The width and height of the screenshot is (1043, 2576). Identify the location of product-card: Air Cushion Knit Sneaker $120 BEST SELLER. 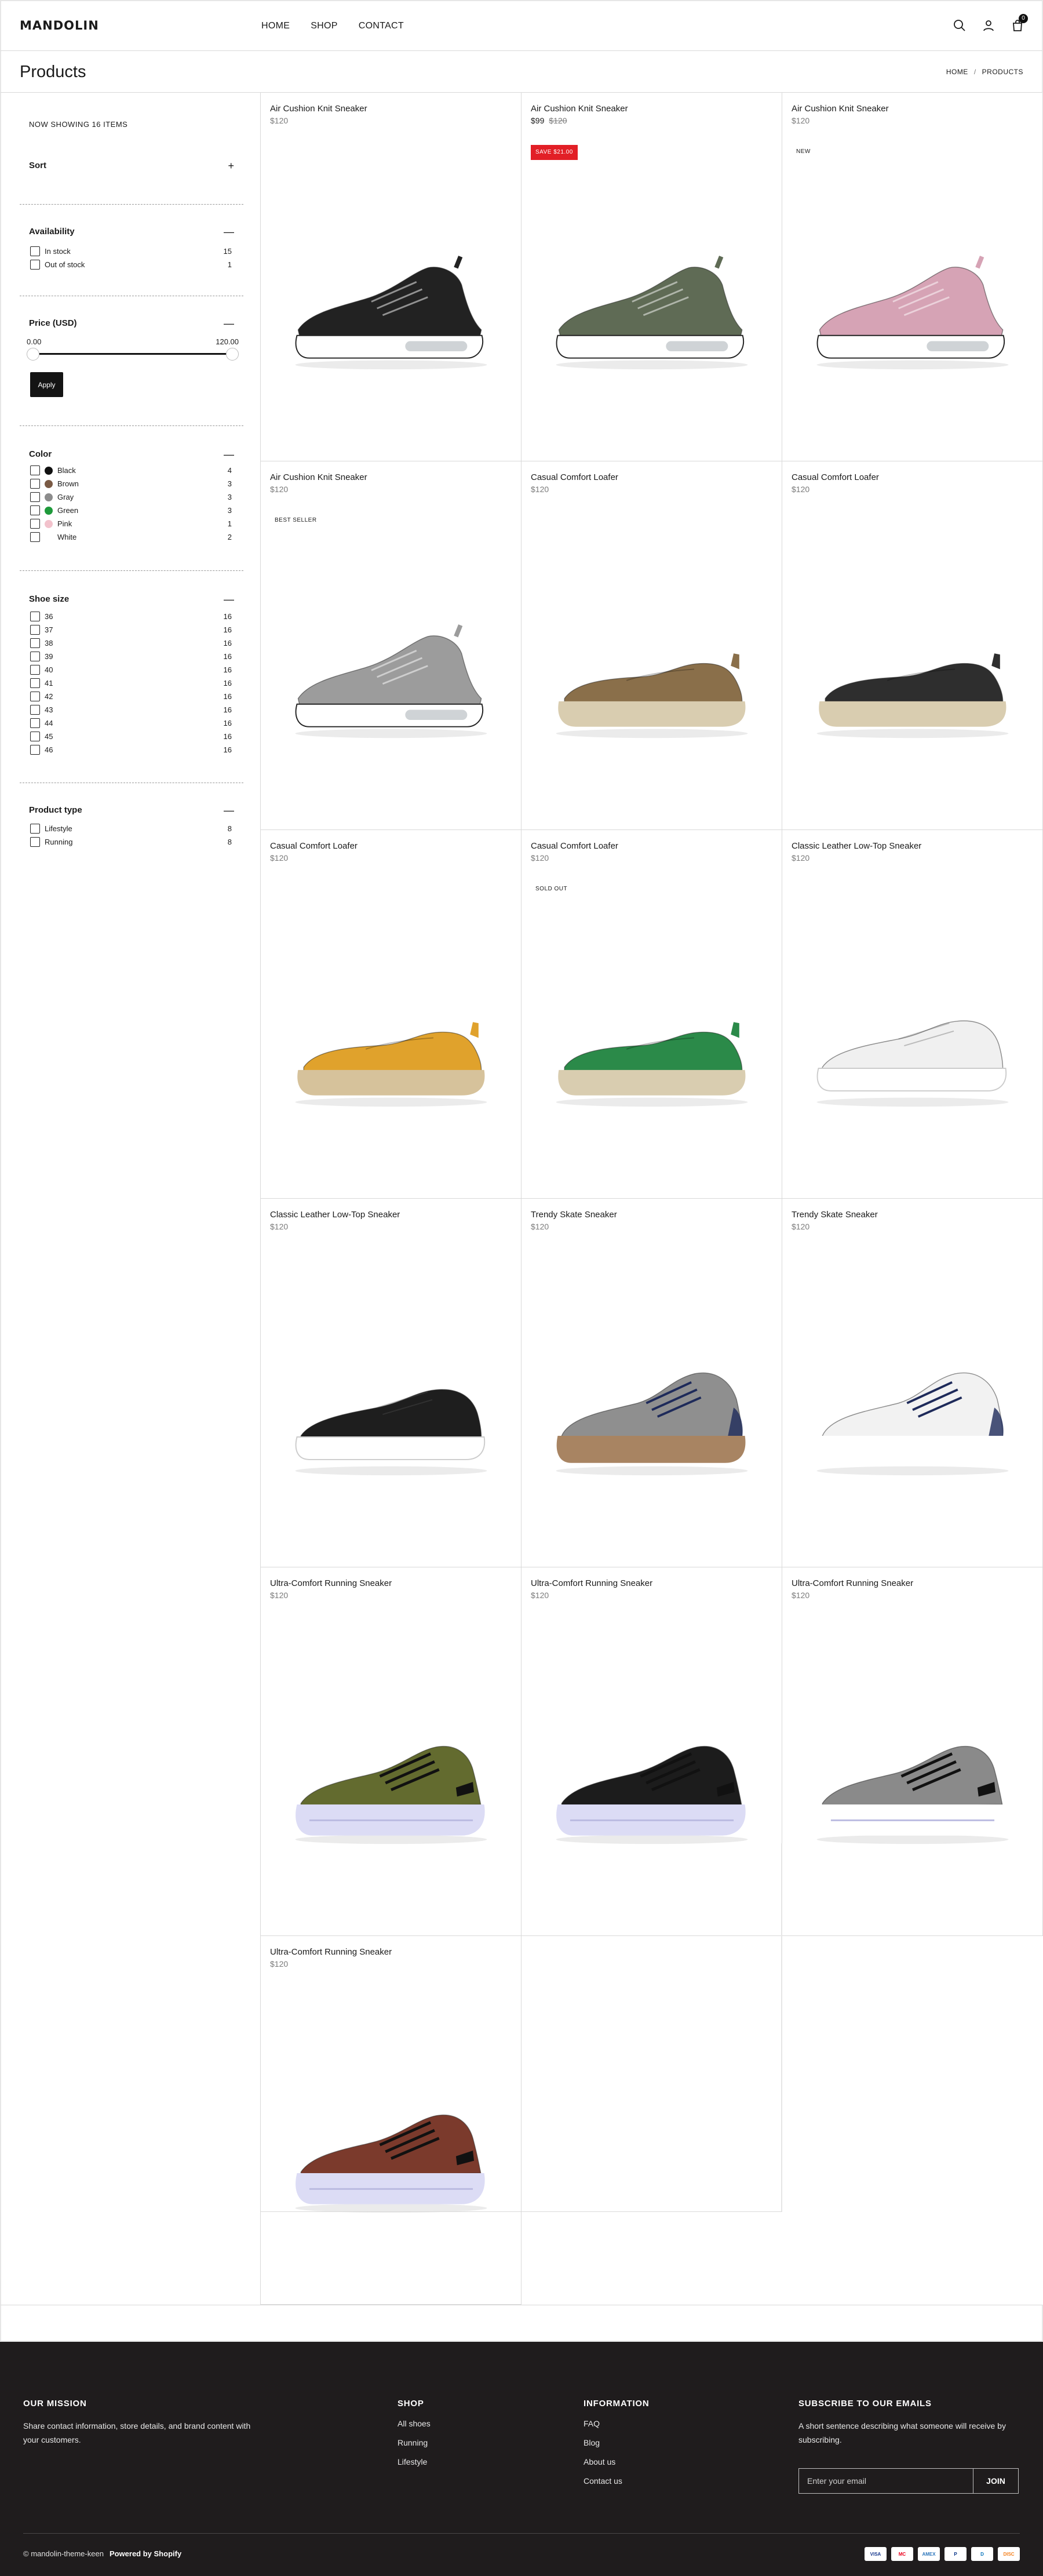
(391, 645).